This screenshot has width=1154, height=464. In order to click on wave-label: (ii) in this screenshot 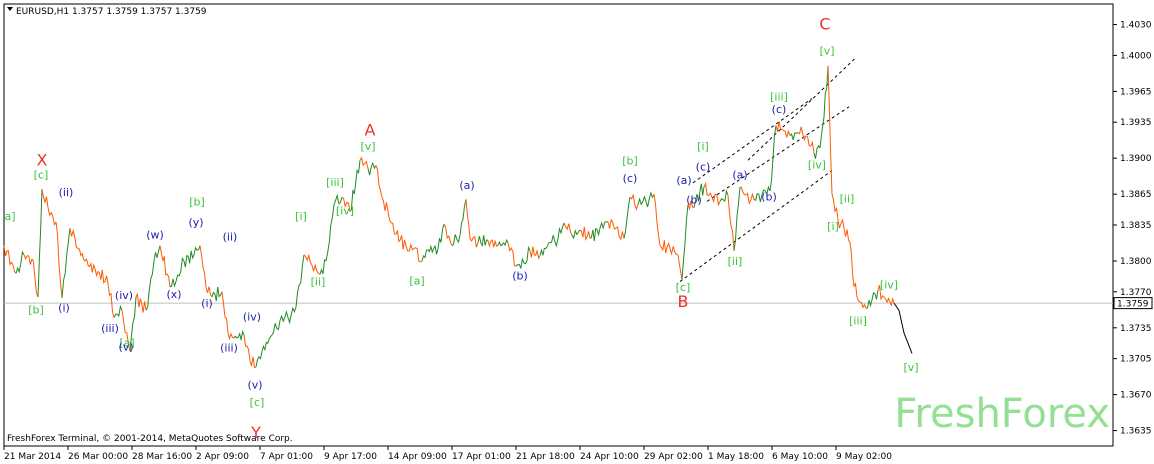, I will do `click(230, 236)`.